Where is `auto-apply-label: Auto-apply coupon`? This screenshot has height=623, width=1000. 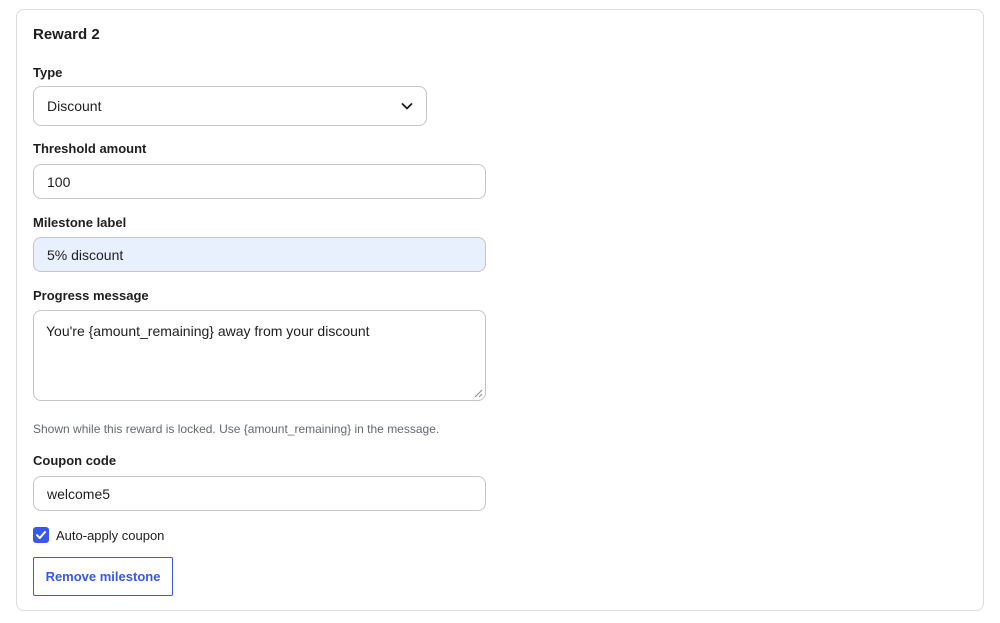 auto-apply-label: Auto-apply coupon is located at coordinates (110, 535).